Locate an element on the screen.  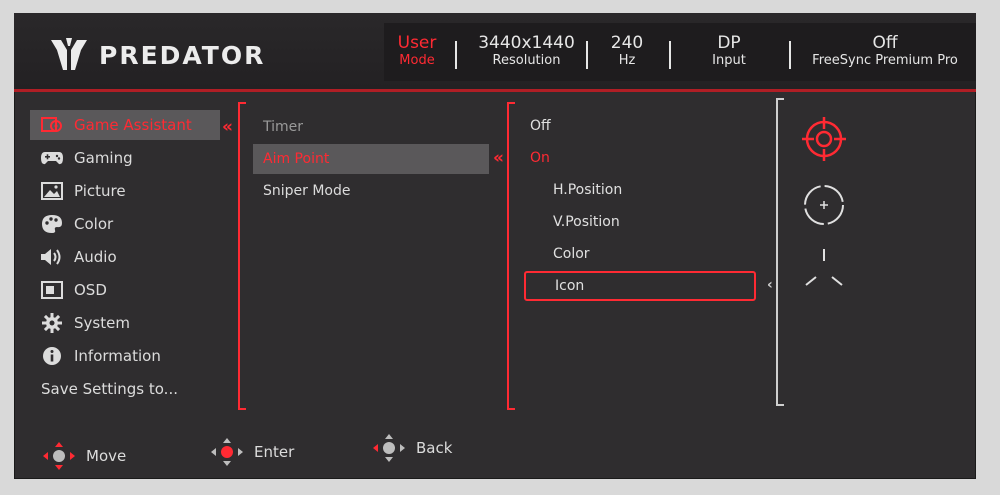
dpad-move-icon is located at coordinates (59, 456).